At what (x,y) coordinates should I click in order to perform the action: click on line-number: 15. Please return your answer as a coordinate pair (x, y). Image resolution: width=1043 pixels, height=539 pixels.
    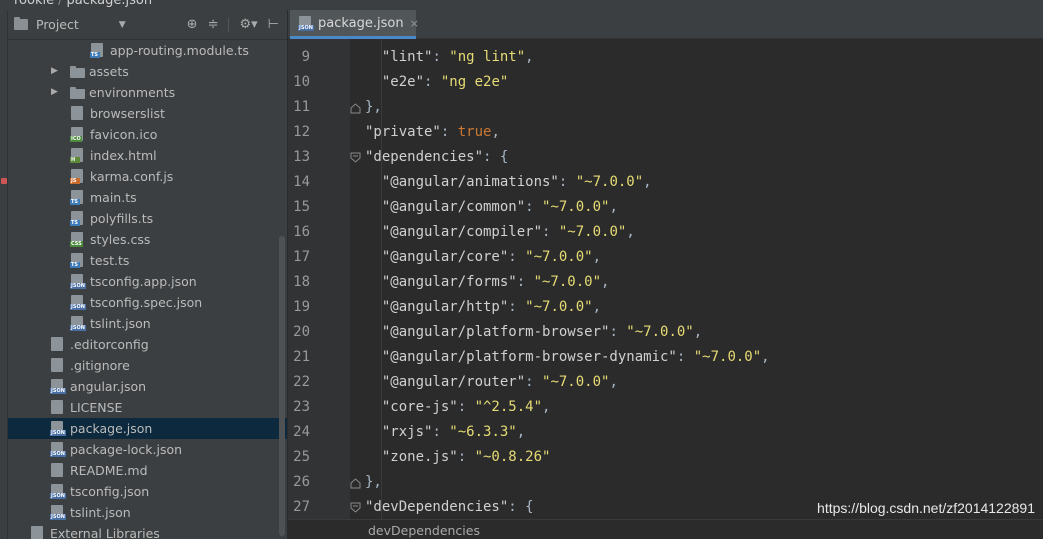
    Looking at the image, I should click on (301, 207).